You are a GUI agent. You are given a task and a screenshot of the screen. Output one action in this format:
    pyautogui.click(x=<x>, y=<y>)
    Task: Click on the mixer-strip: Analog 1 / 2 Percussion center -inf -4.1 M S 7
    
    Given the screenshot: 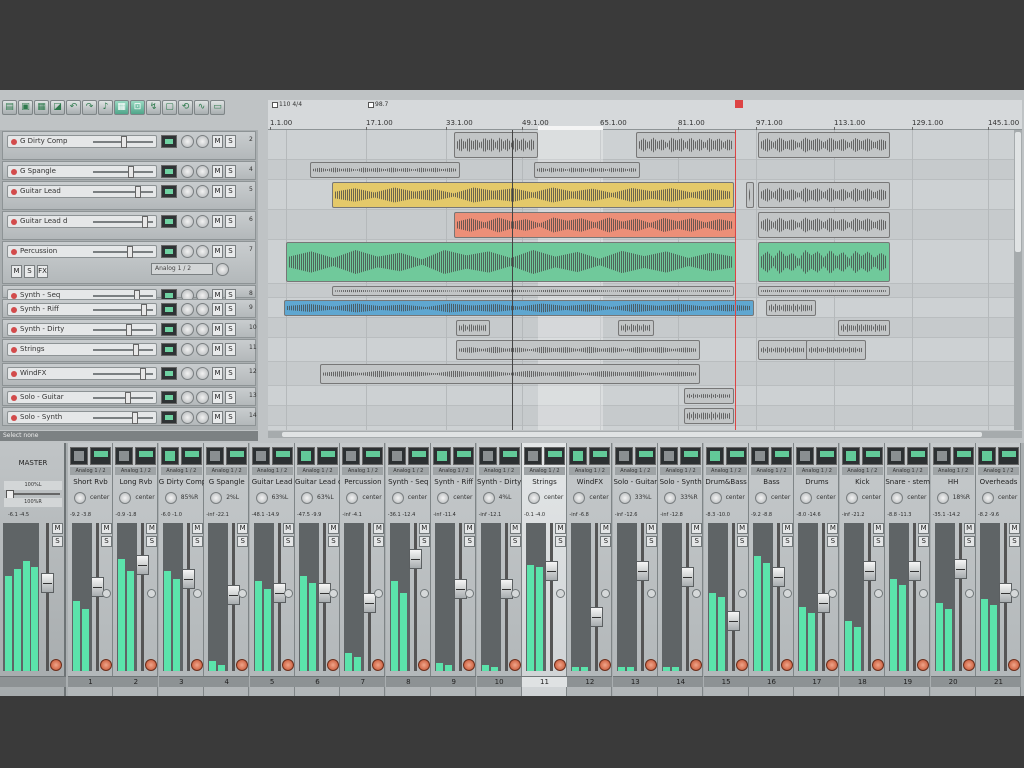 What is the action you would take?
    pyautogui.click(x=363, y=569)
    